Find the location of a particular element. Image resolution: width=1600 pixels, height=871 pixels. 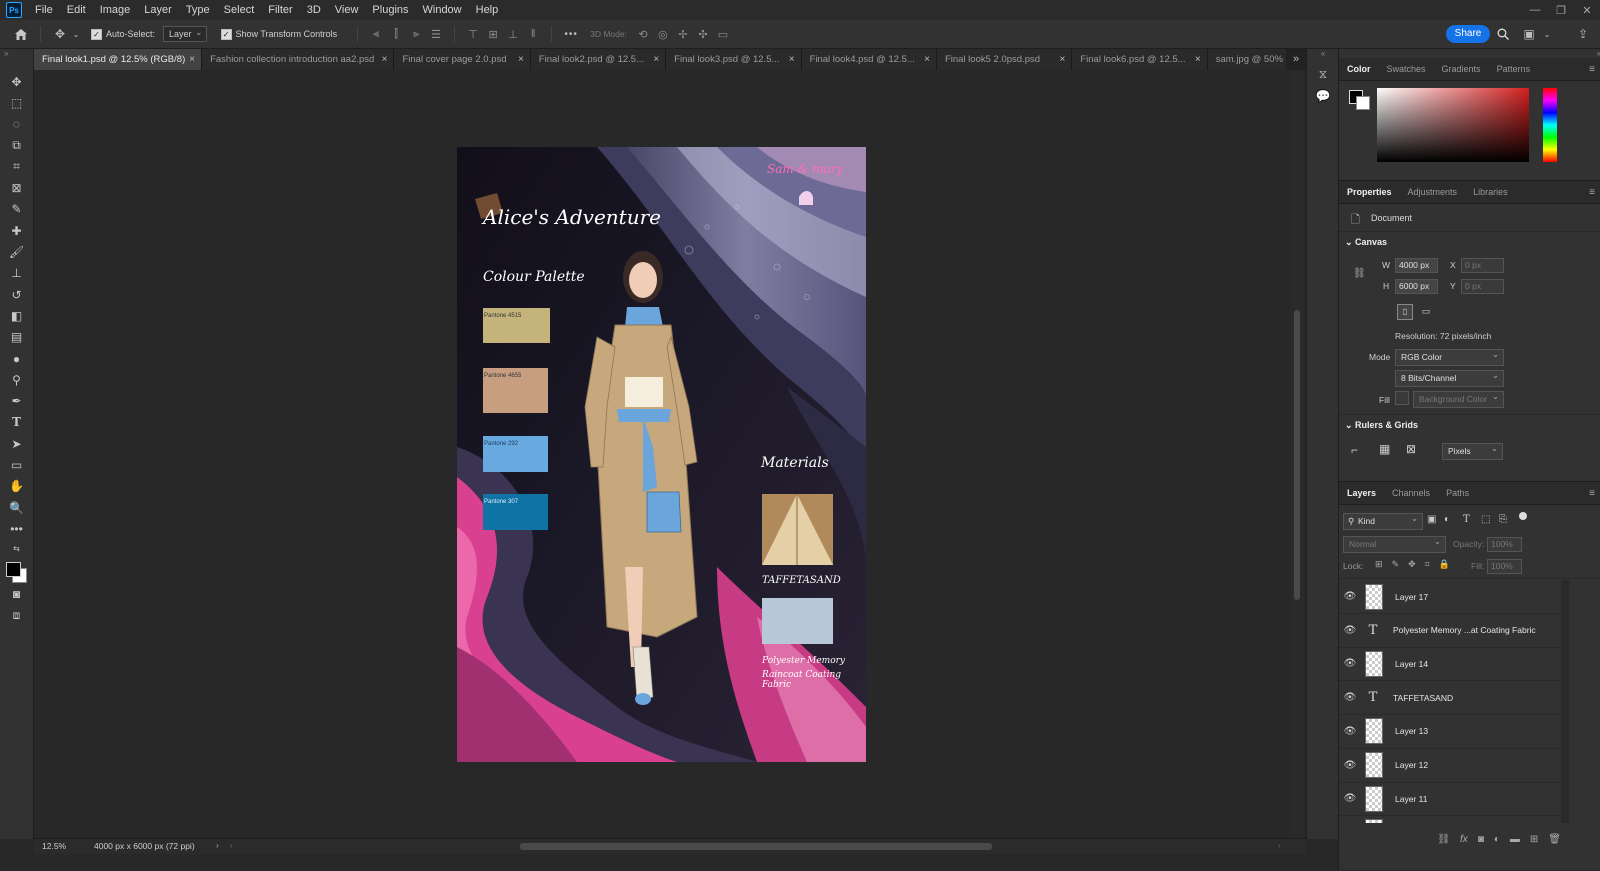

document-tab: Final look3.psd @ 12.5... × is located at coordinates (734, 59).